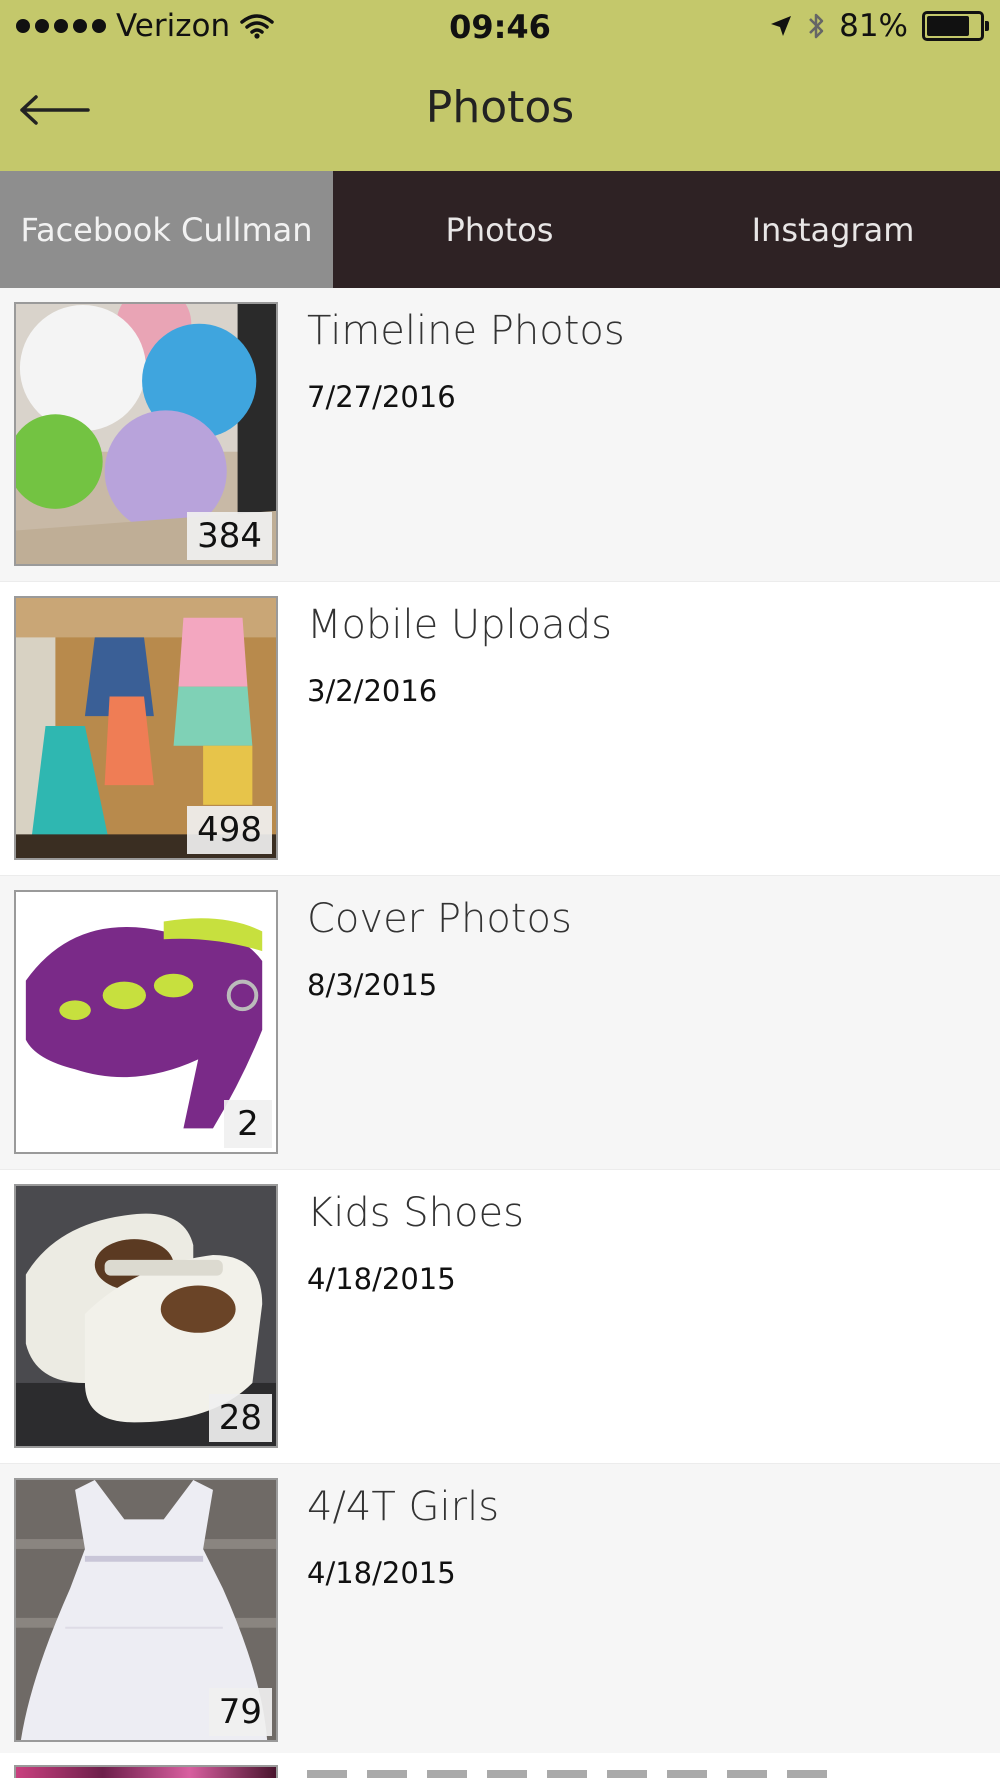 This screenshot has height=1778, width=1000. What do you see at coordinates (240, 1418) in the screenshot?
I see `photo-count: 28` at bounding box center [240, 1418].